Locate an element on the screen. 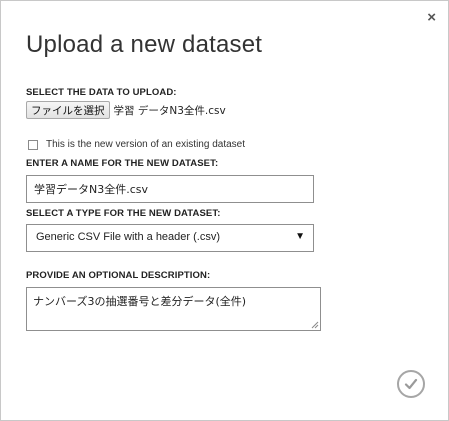 Image resolution: width=449 pixels, height=421 pixels. selected-file-name: 学習 データN3全件.csv is located at coordinates (169, 110).